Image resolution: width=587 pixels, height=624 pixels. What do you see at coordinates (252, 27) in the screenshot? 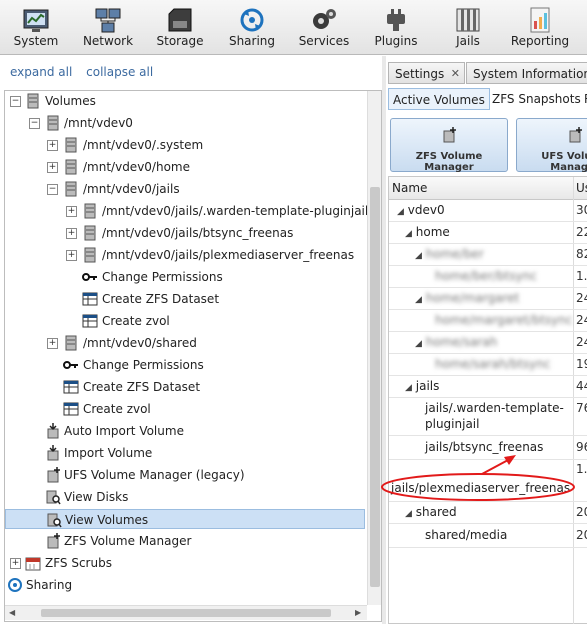
I see `toolbar-sharing-button: Sharing` at bounding box center [252, 27].